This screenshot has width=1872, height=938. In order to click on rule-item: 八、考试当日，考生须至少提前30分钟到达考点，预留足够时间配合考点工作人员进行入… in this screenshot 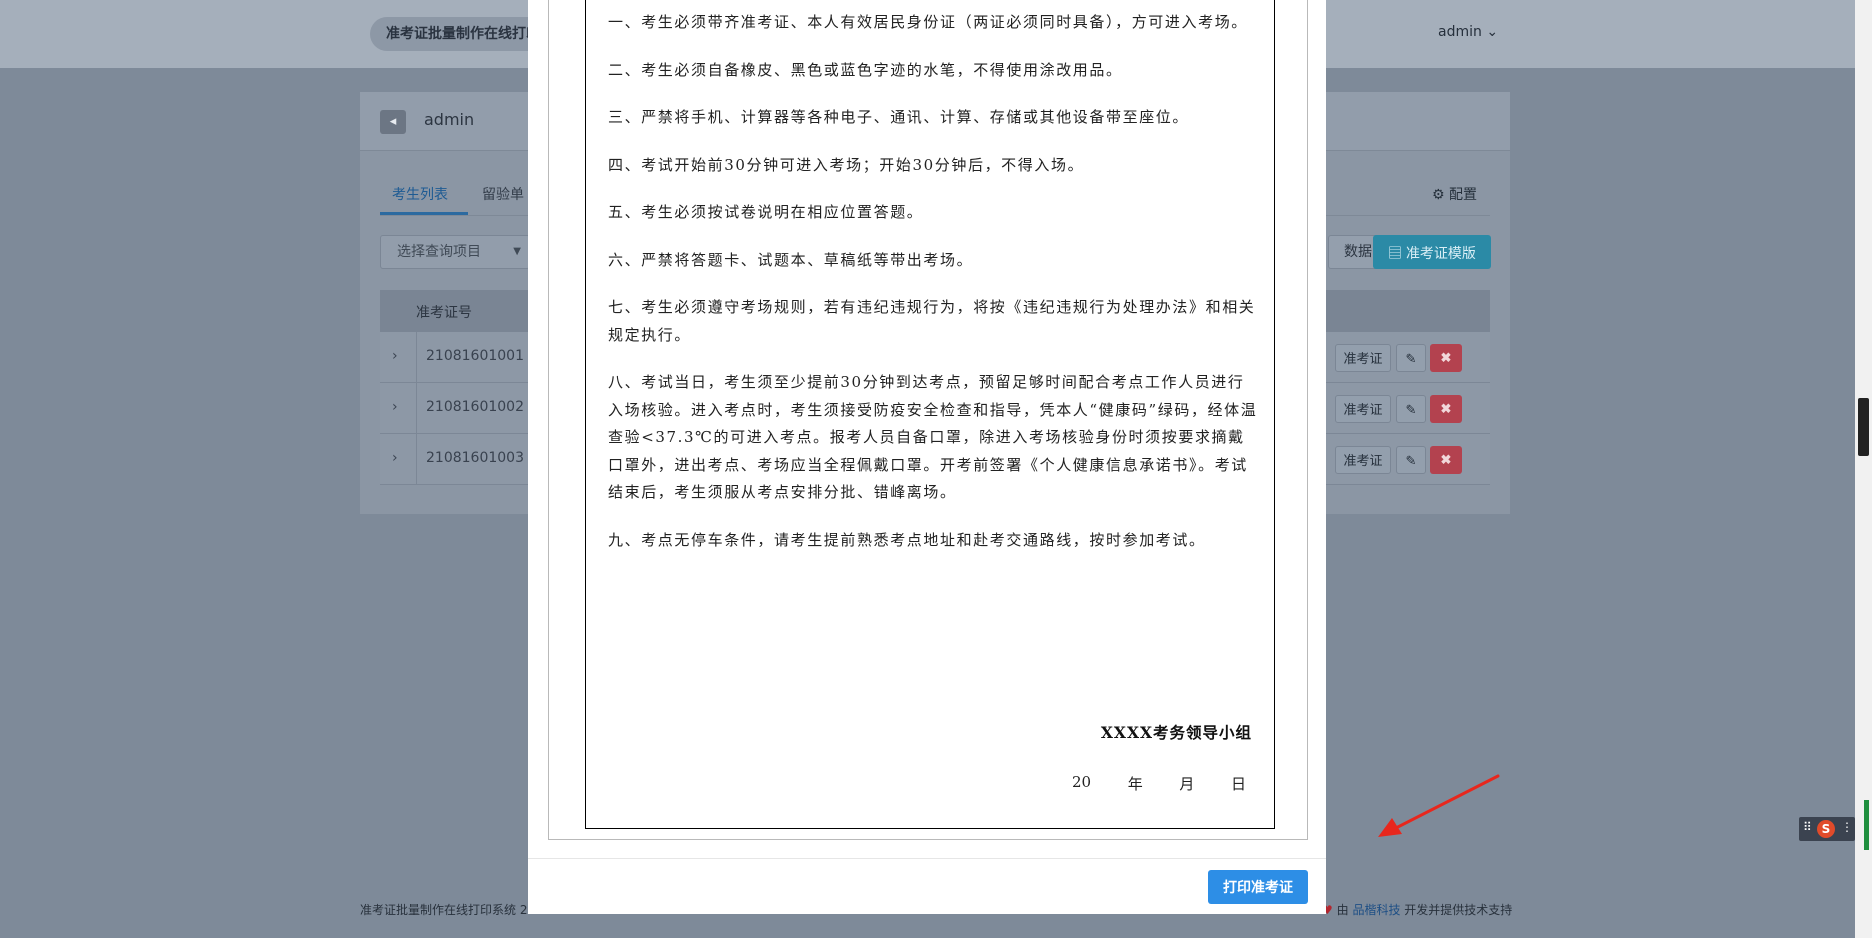, I will do `click(933, 437)`.